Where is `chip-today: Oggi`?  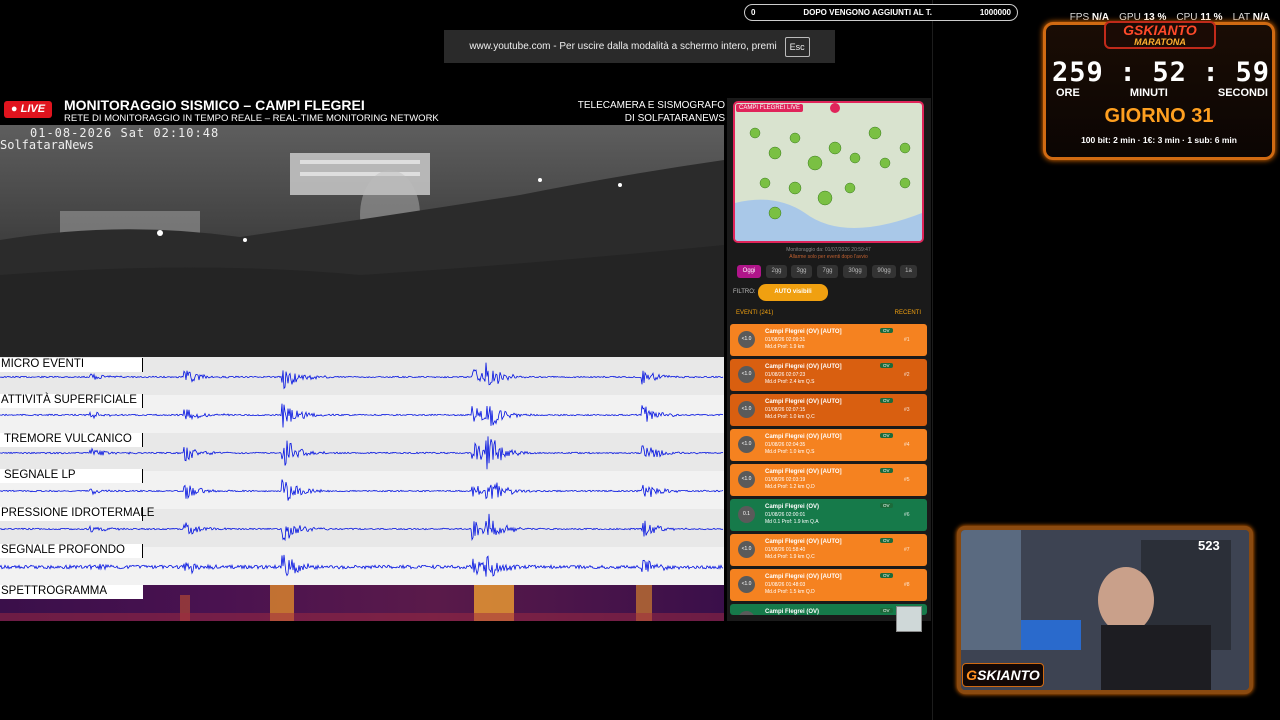 chip-today: Oggi is located at coordinates (749, 271).